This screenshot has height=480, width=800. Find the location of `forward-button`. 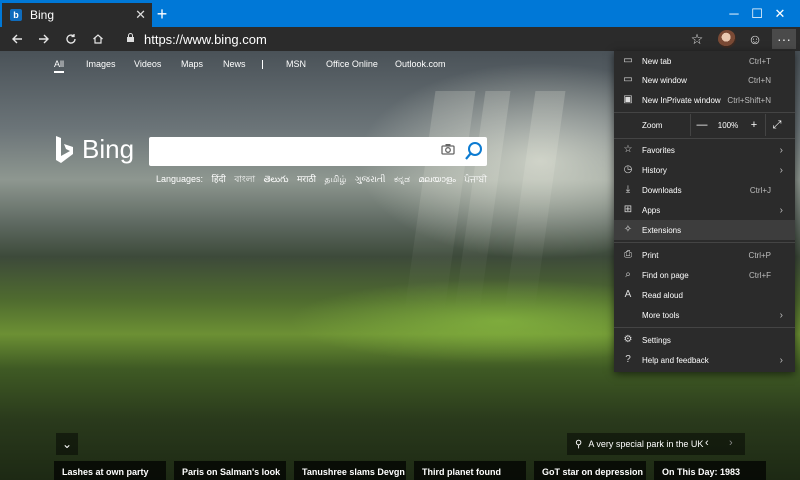

forward-button is located at coordinates (44, 39).